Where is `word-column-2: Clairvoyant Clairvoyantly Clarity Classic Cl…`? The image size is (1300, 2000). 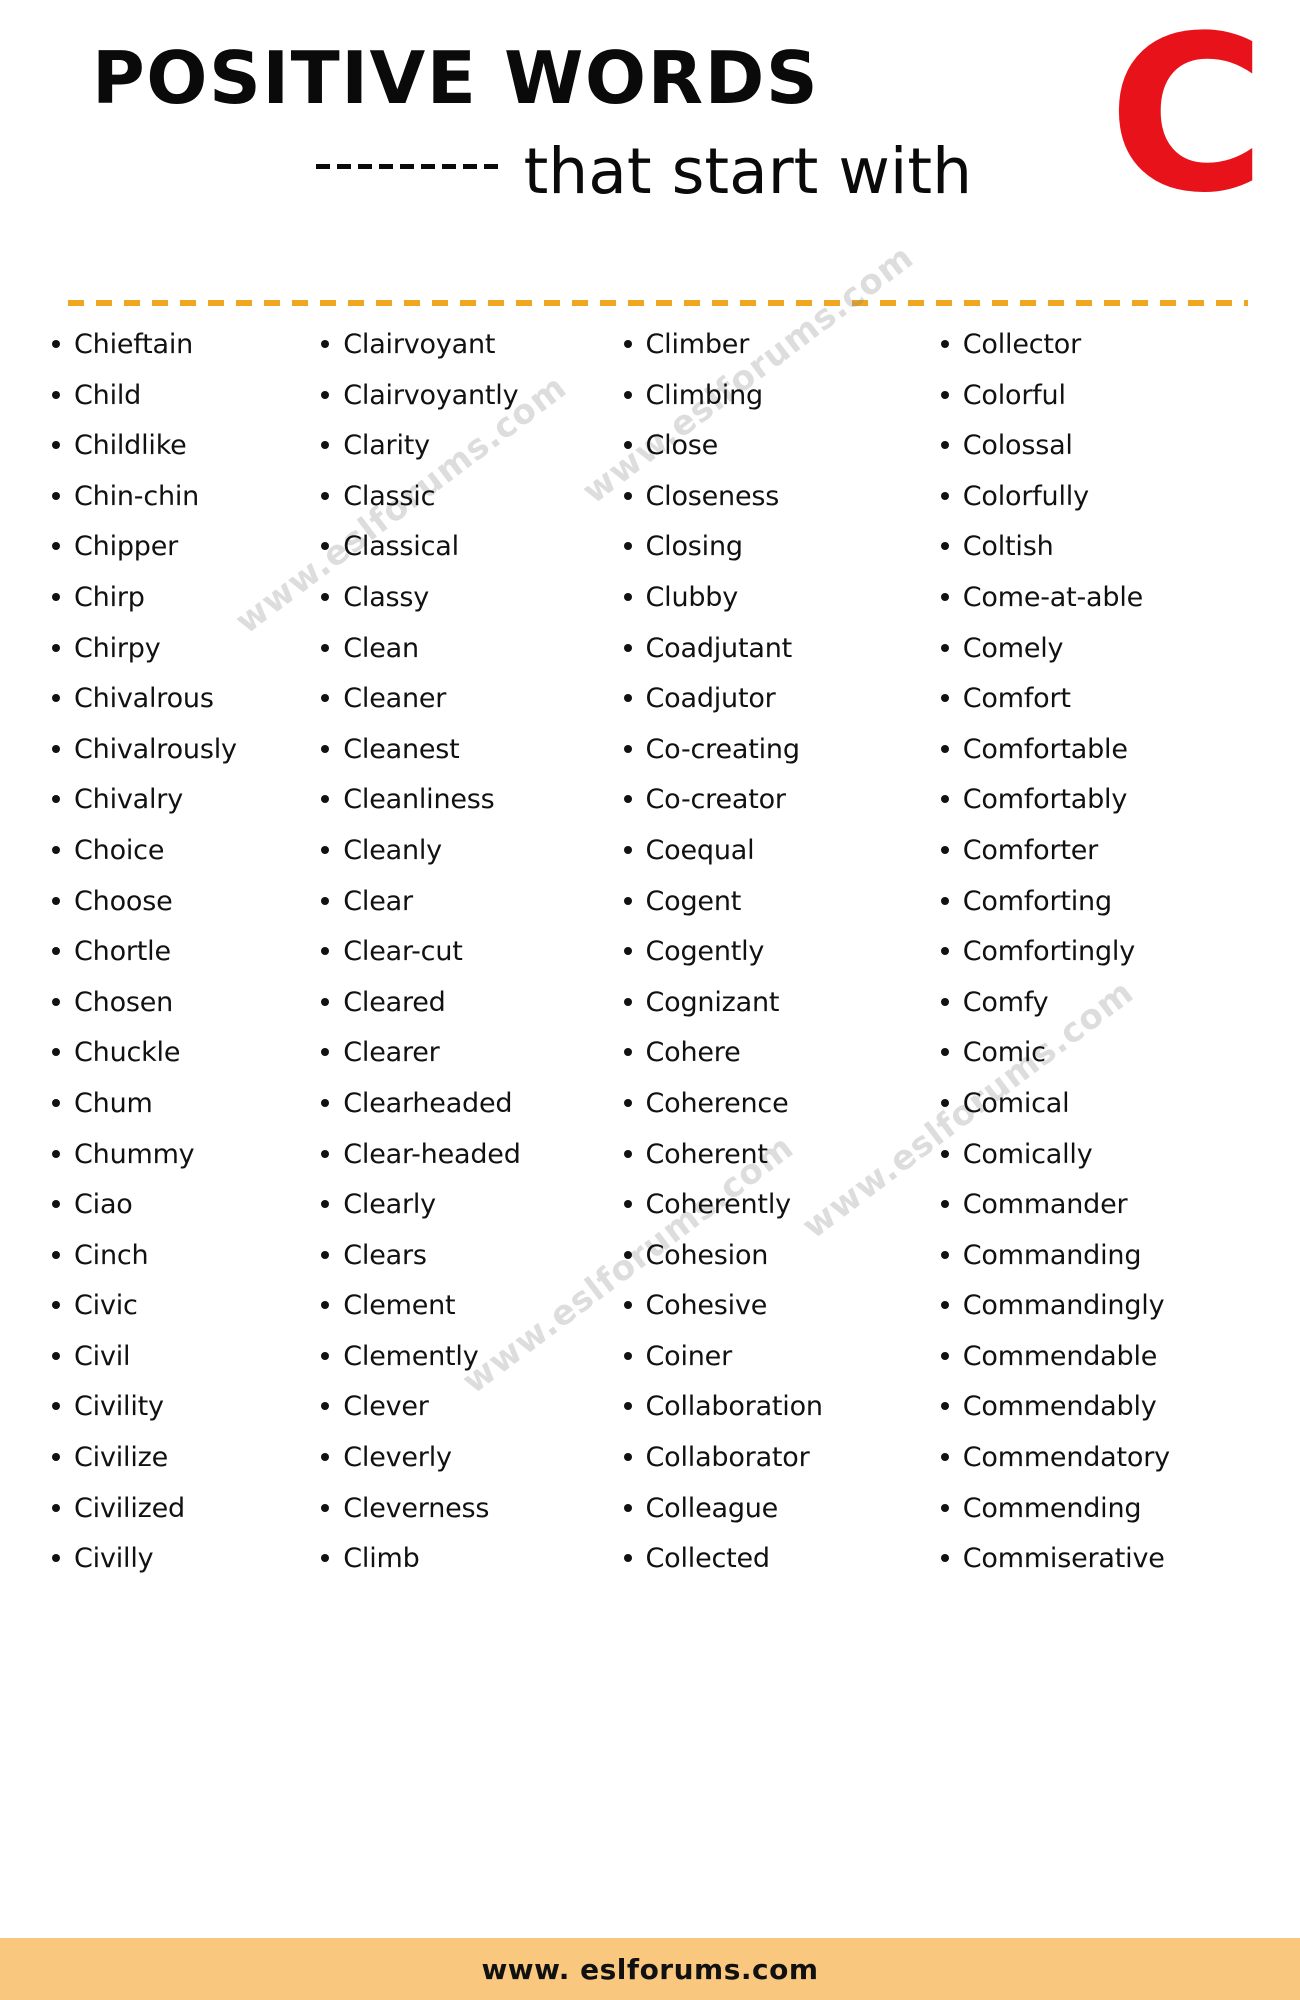 word-column-2: Clairvoyant Clairvoyantly Clarity Classic Cl… is located at coordinates (472, 962).